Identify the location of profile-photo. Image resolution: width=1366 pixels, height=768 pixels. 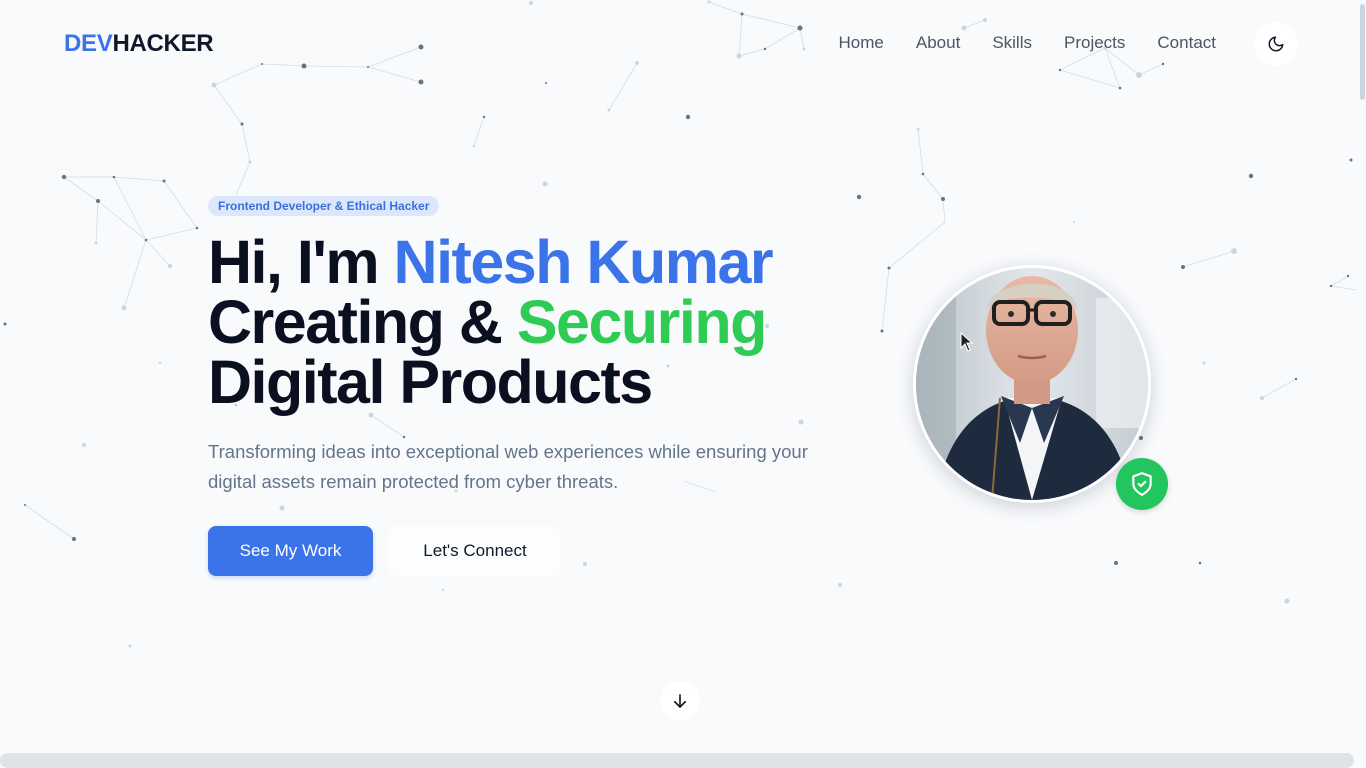
(1032, 384).